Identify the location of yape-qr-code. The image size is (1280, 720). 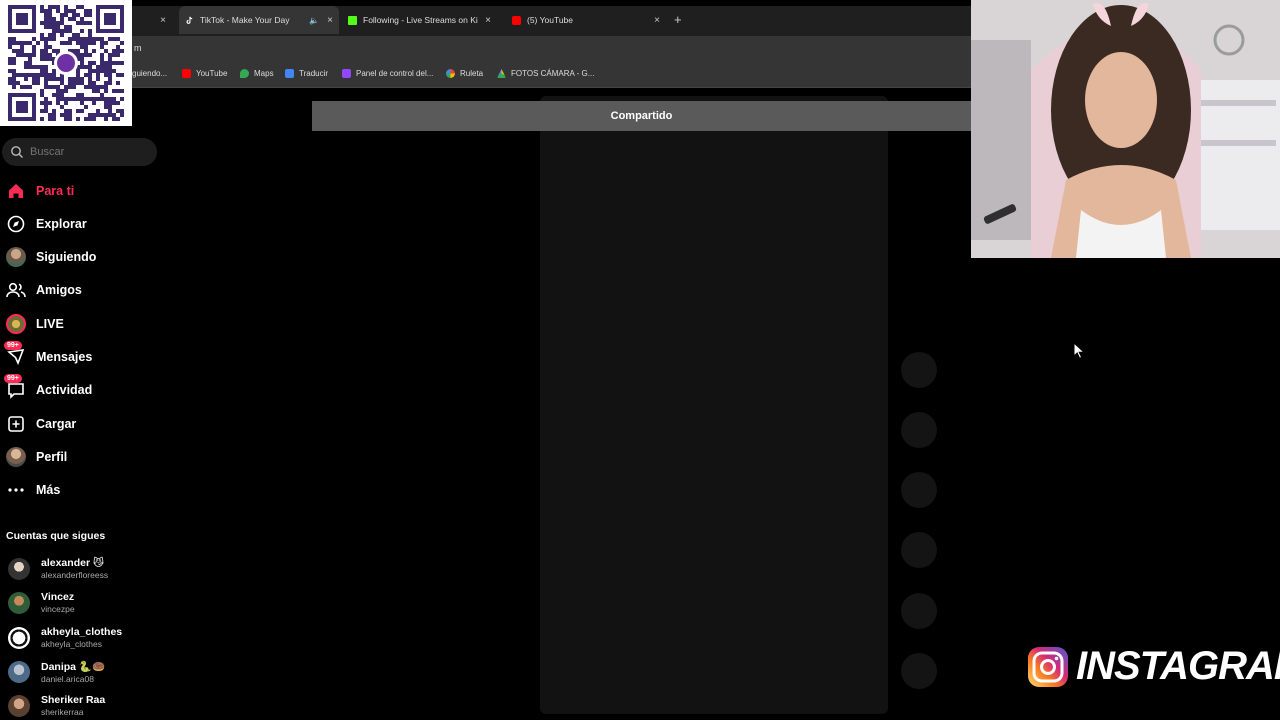
(66, 63).